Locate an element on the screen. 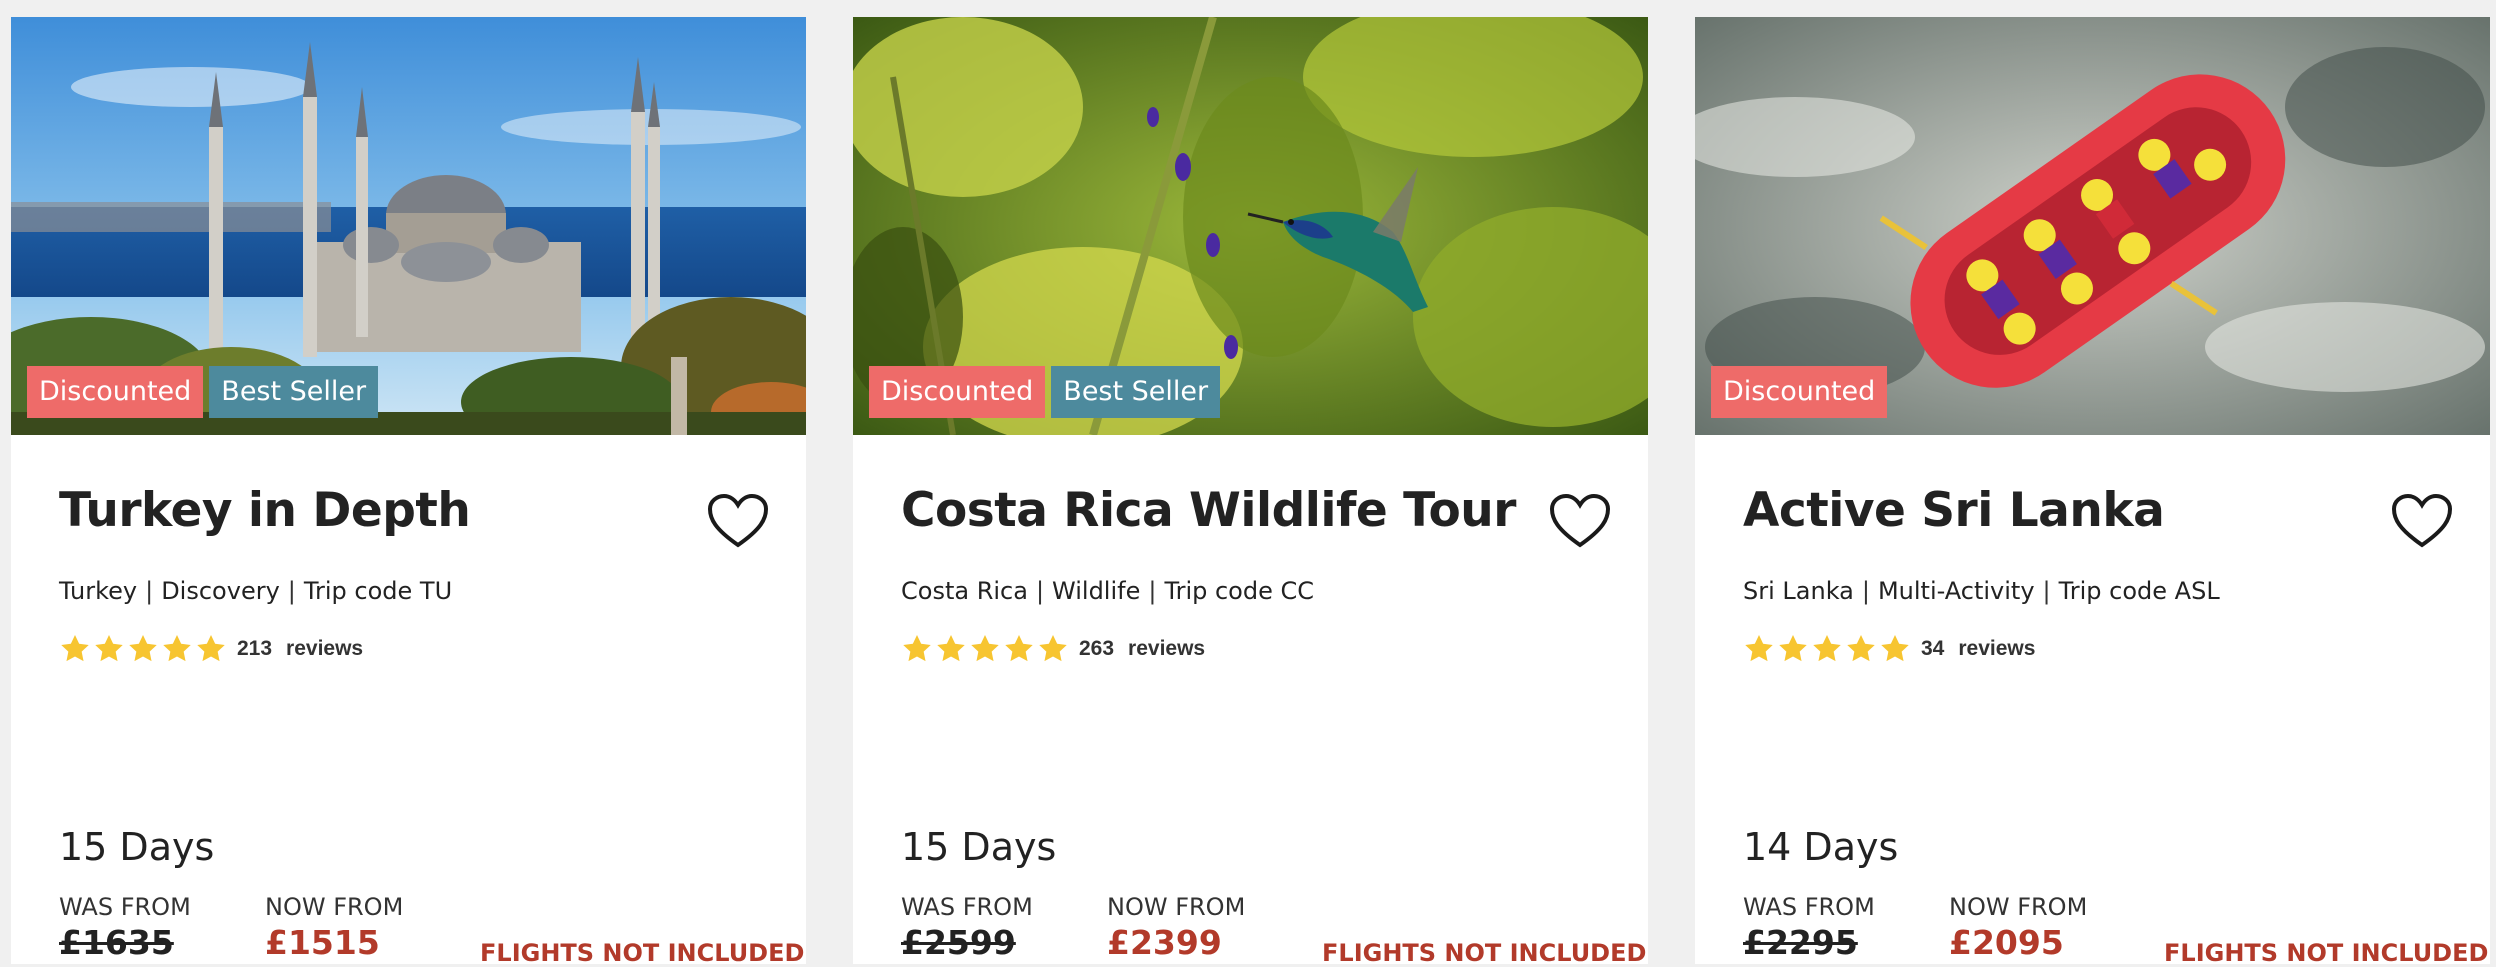 This screenshot has width=2496, height=967. badge-group: Discounted is located at coordinates (1799, 392).